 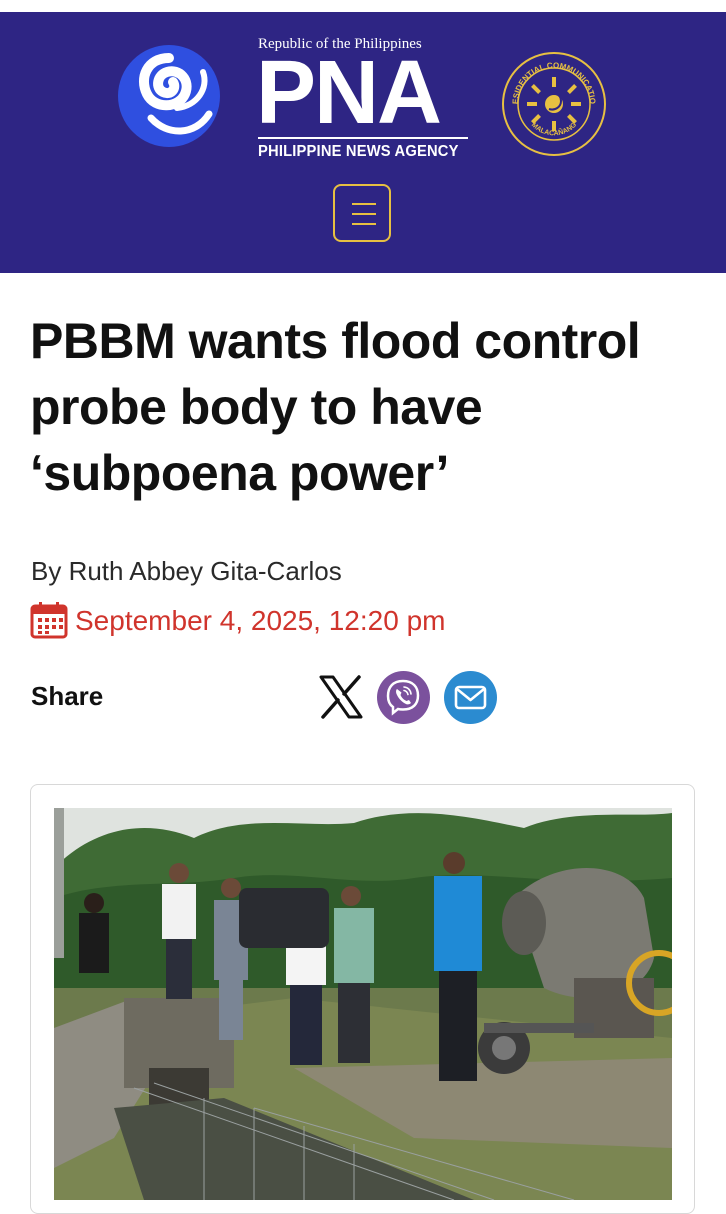 I want to click on hamburger-menu-icon, so click(x=364, y=204).